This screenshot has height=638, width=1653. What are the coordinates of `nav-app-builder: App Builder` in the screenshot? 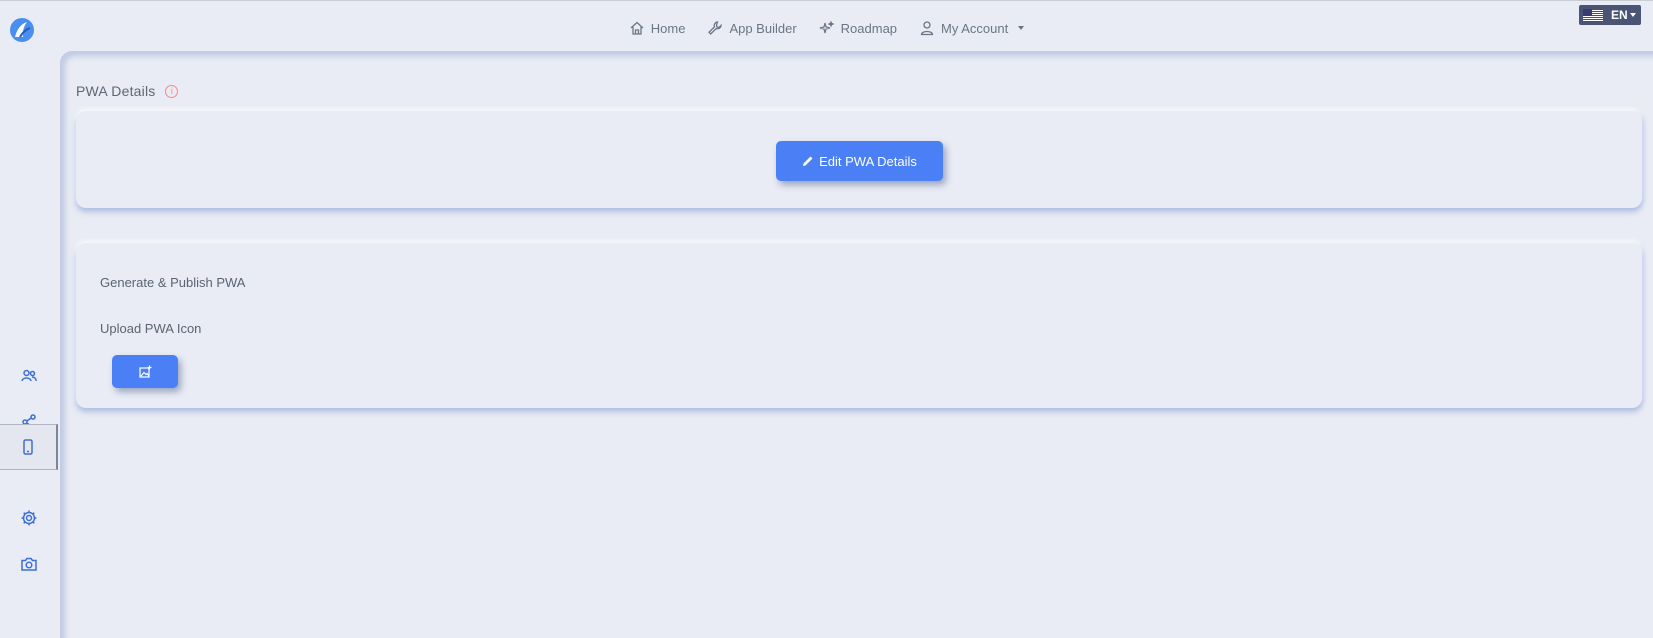 It's located at (752, 28).